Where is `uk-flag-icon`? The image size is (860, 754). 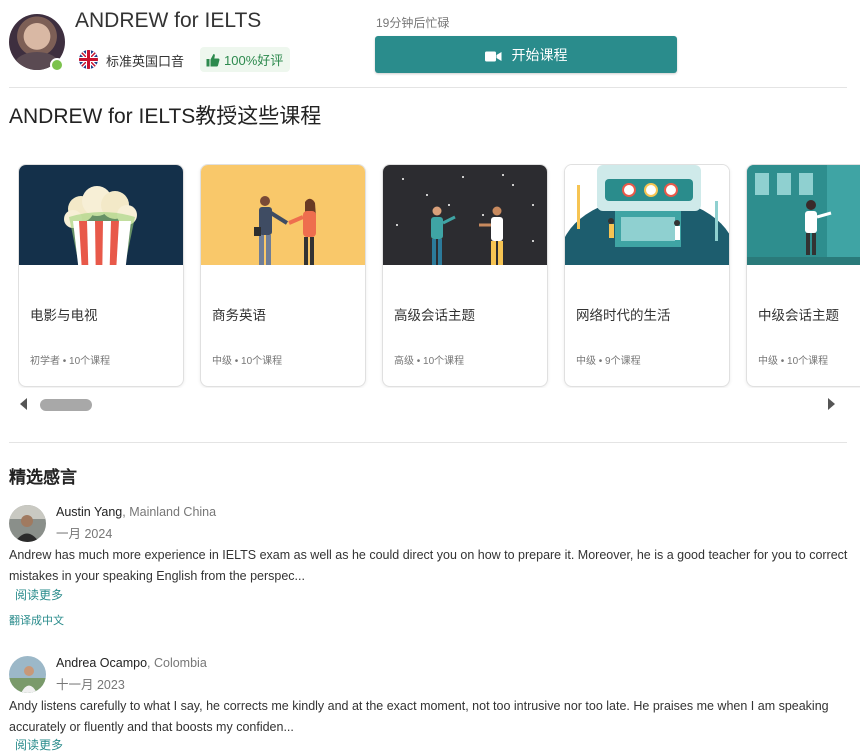 uk-flag-icon is located at coordinates (88, 59).